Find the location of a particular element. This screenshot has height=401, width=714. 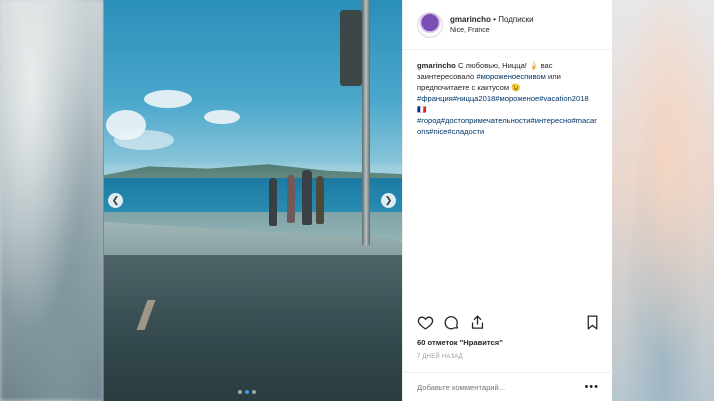

bookmark-icon is located at coordinates (592, 322).